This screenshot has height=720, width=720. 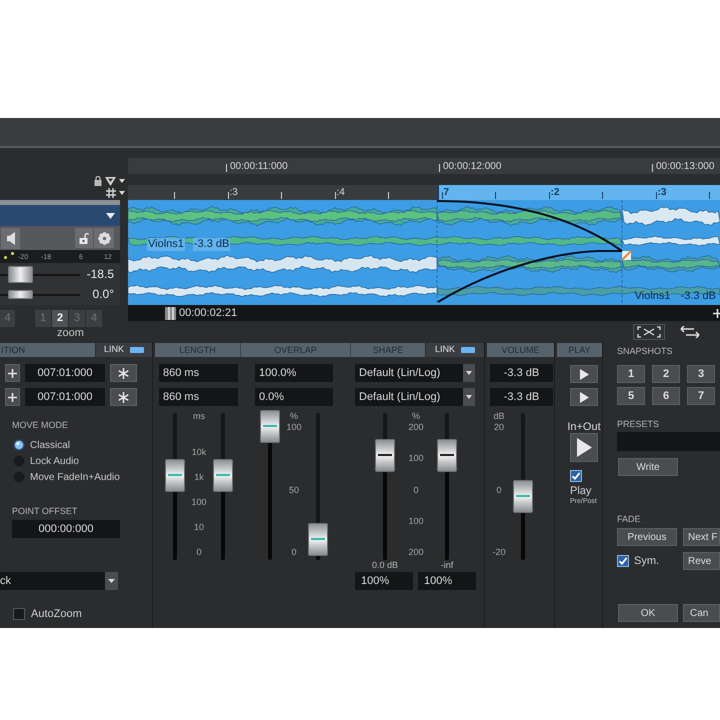 What do you see at coordinates (530, 276) in the screenshot?
I see `fade-in-curve` at bounding box center [530, 276].